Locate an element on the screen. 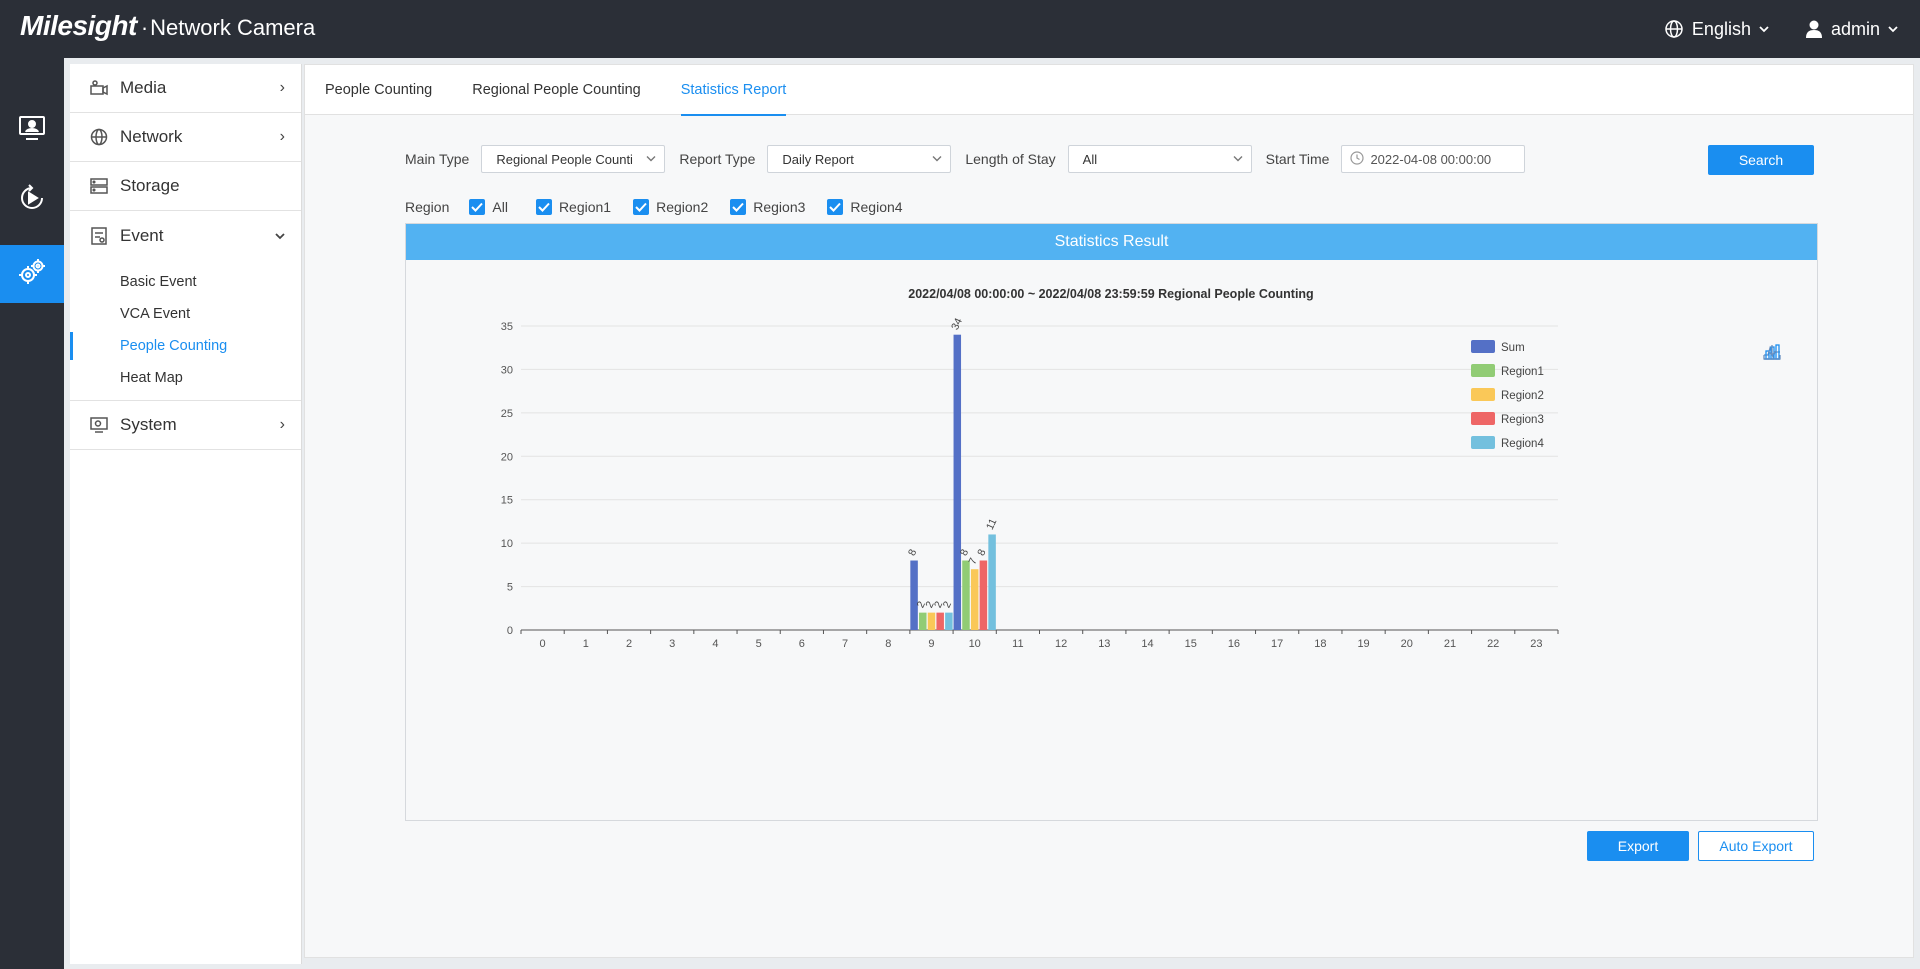 This screenshot has width=1920, height=969. region-checkbox-all: All is located at coordinates (488, 207).